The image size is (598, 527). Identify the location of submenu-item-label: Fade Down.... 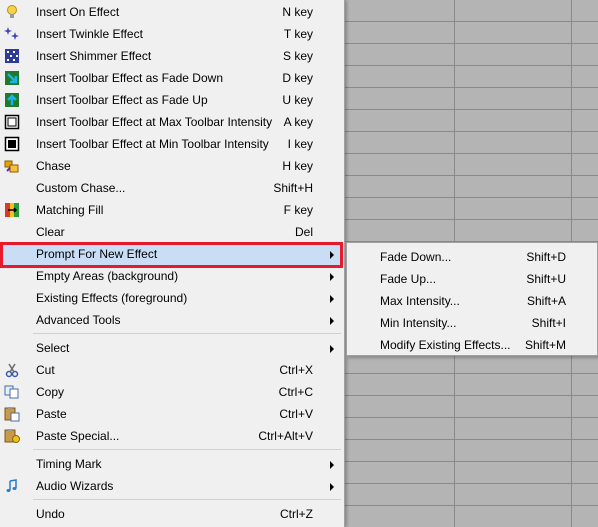
(416, 257).